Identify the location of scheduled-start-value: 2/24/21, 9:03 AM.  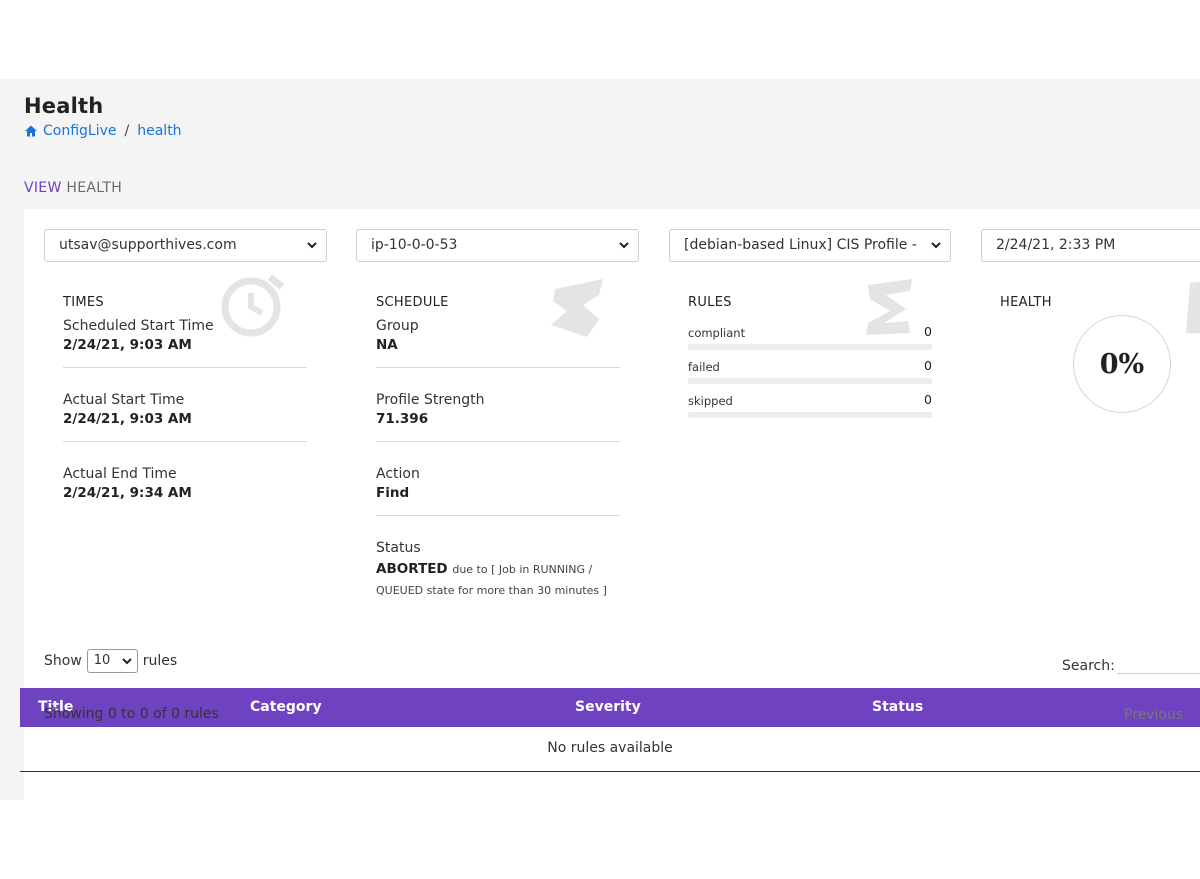
(127, 345).